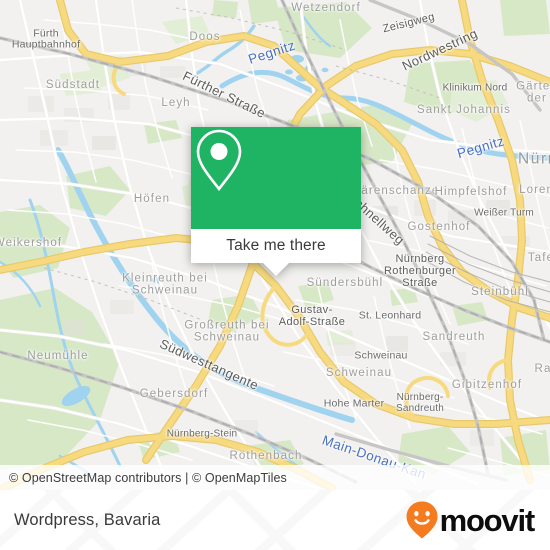 This screenshot has height=550, width=550. I want to click on popup-tail, so click(276, 269).